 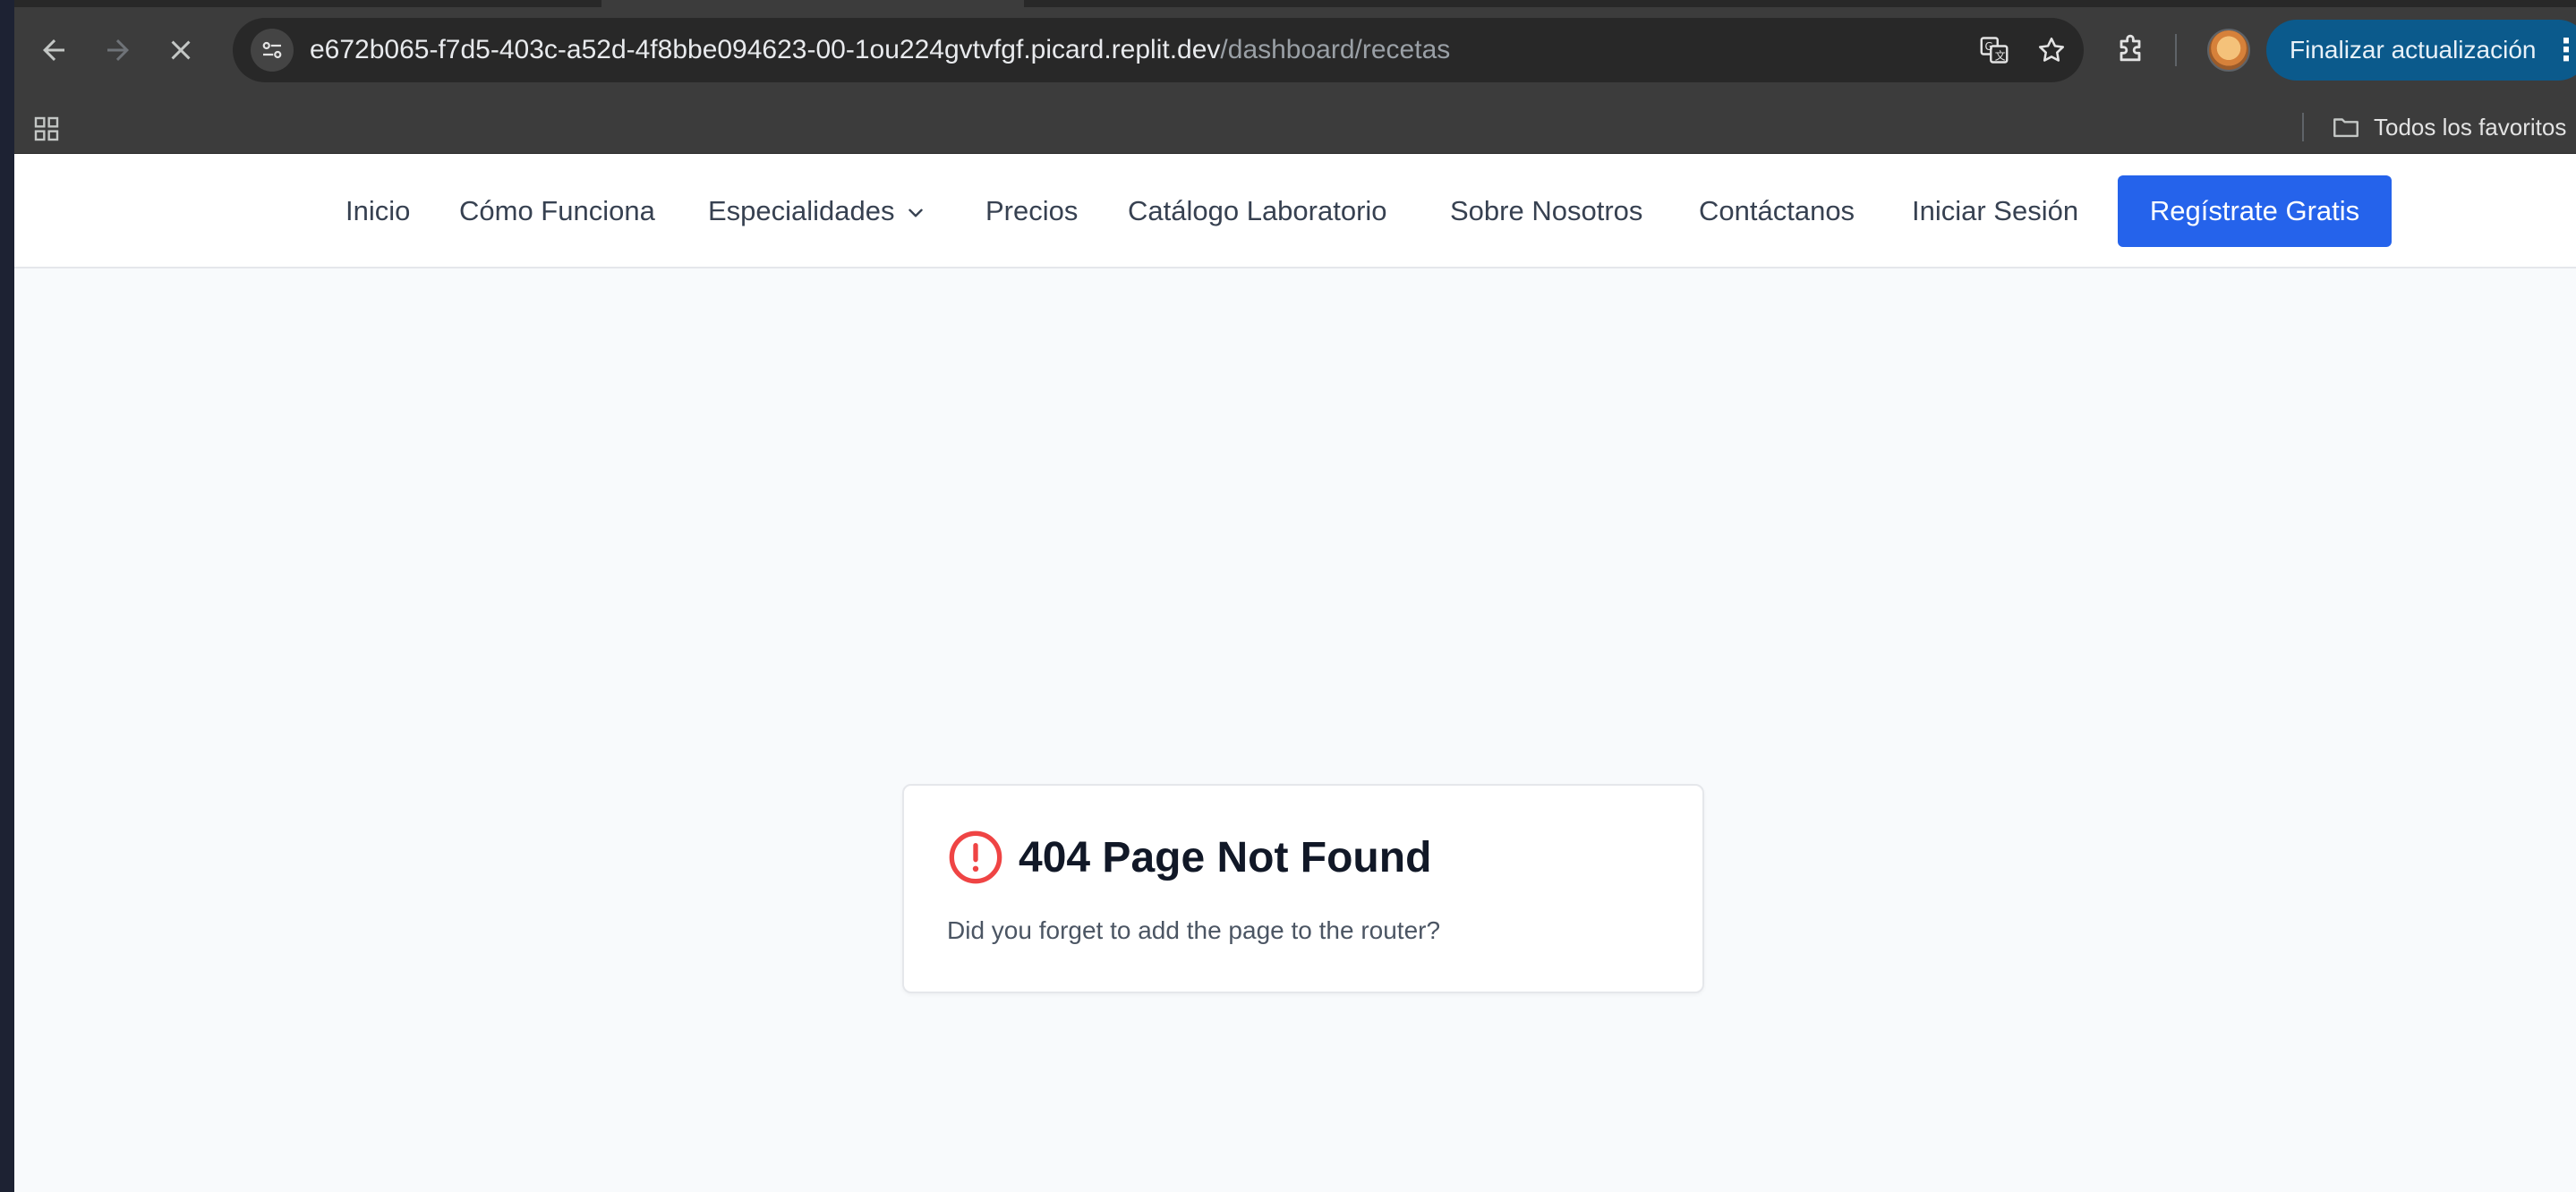 I want to click on profile-avatar, so click(x=2228, y=50).